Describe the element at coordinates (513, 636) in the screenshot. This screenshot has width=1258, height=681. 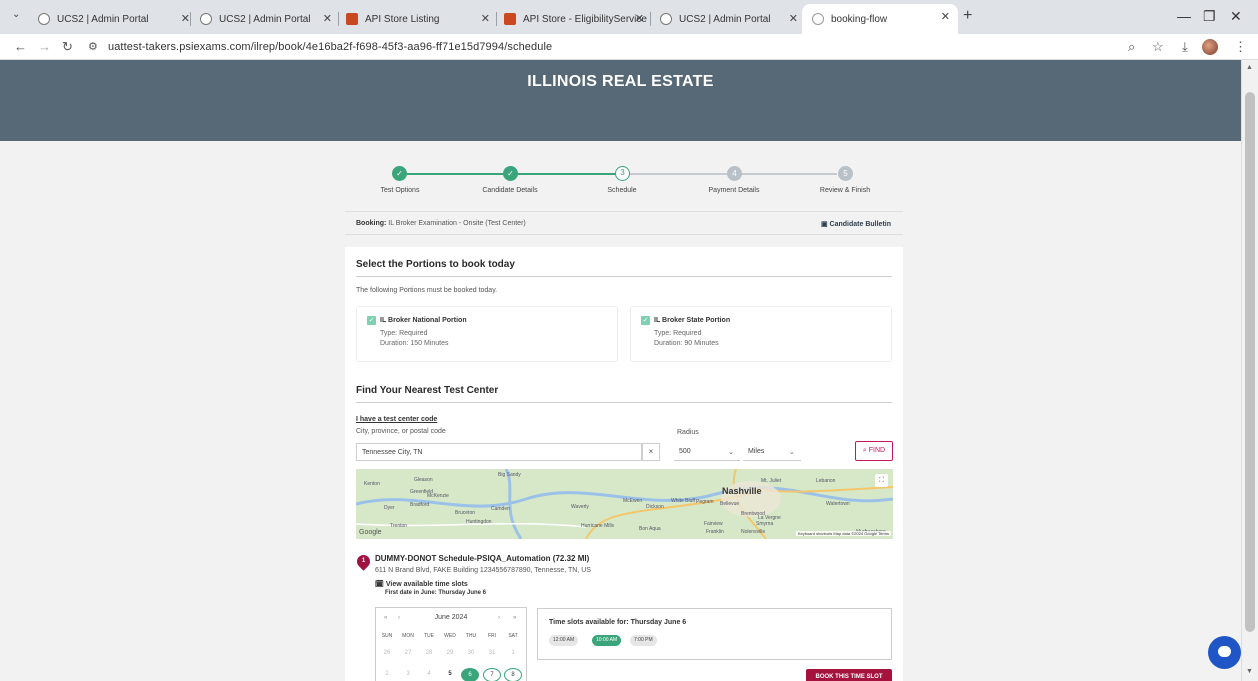
I see `weekday-header: SAT` at that location.